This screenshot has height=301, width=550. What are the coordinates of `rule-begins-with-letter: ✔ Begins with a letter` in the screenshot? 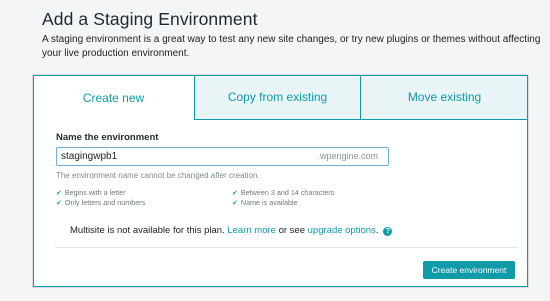 It's located at (91, 192).